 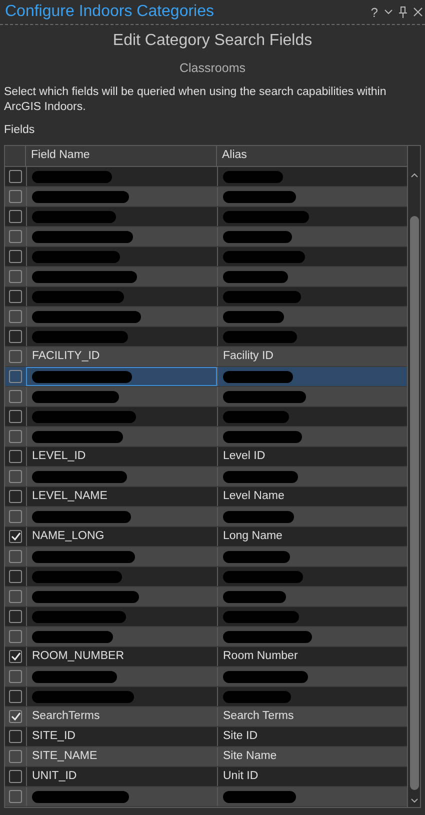 I want to click on field-alias: Site Name, so click(x=250, y=756).